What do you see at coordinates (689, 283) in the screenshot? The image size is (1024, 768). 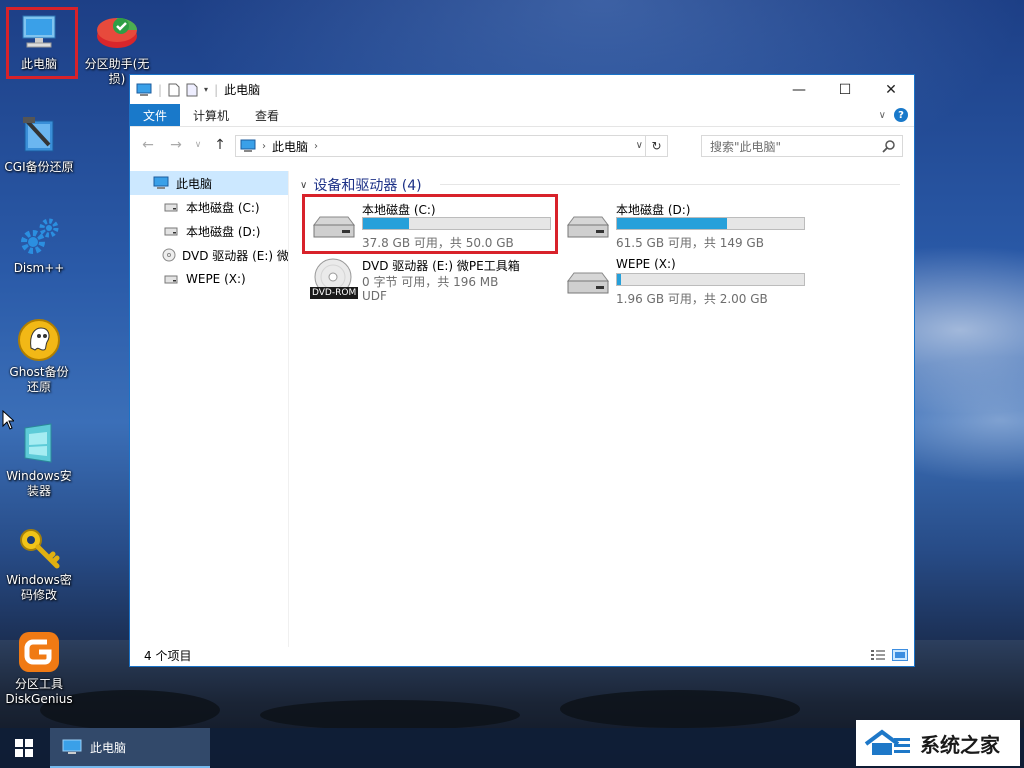 I see `drive-tile-x: WEPE (X:) 1.96 GB 可用，共 2.00 GB` at bounding box center [689, 283].